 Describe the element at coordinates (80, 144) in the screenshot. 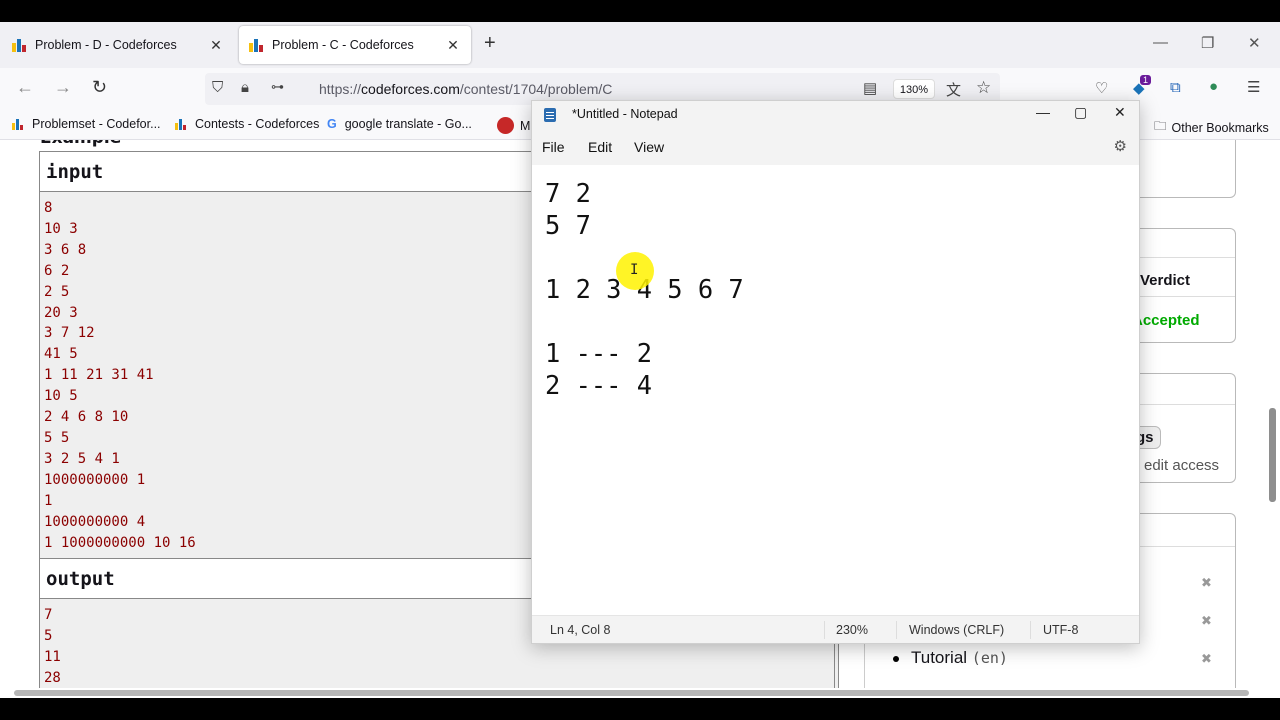

I see `example-heading: Example` at that location.